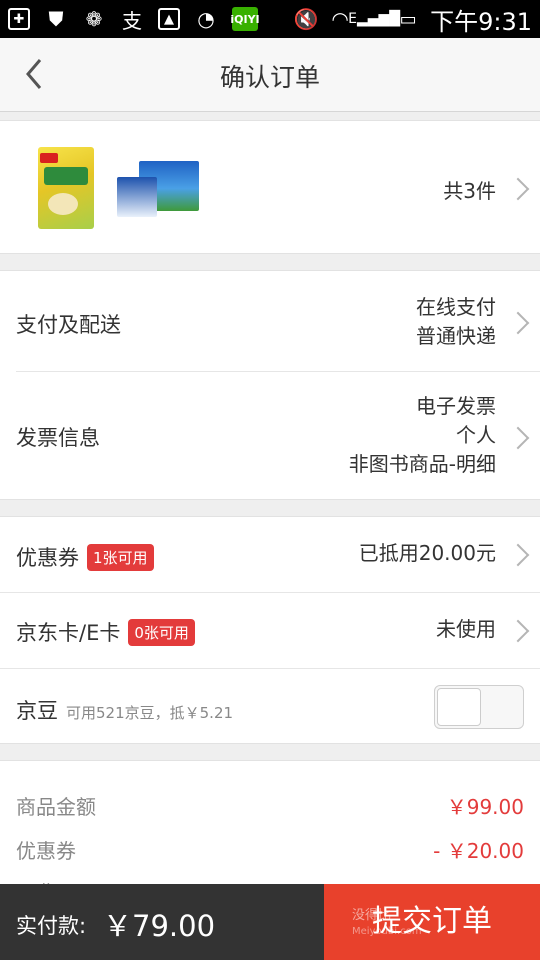 This screenshot has height=960, width=540. I want to click on jdcard-badge: 0张可用, so click(161, 632).